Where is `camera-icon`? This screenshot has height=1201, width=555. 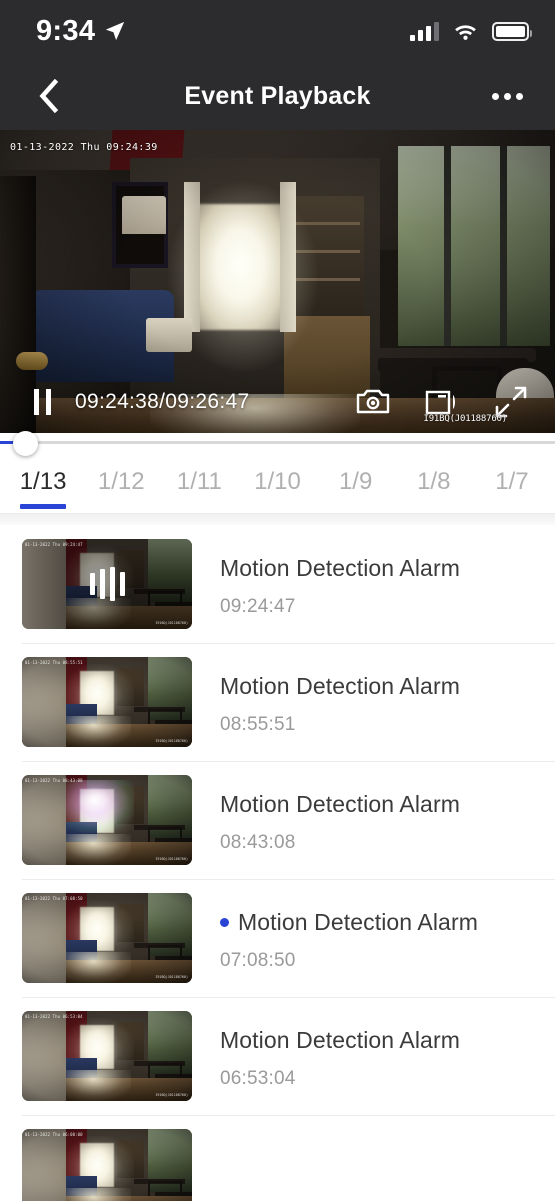
camera-icon is located at coordinates (373, 402).